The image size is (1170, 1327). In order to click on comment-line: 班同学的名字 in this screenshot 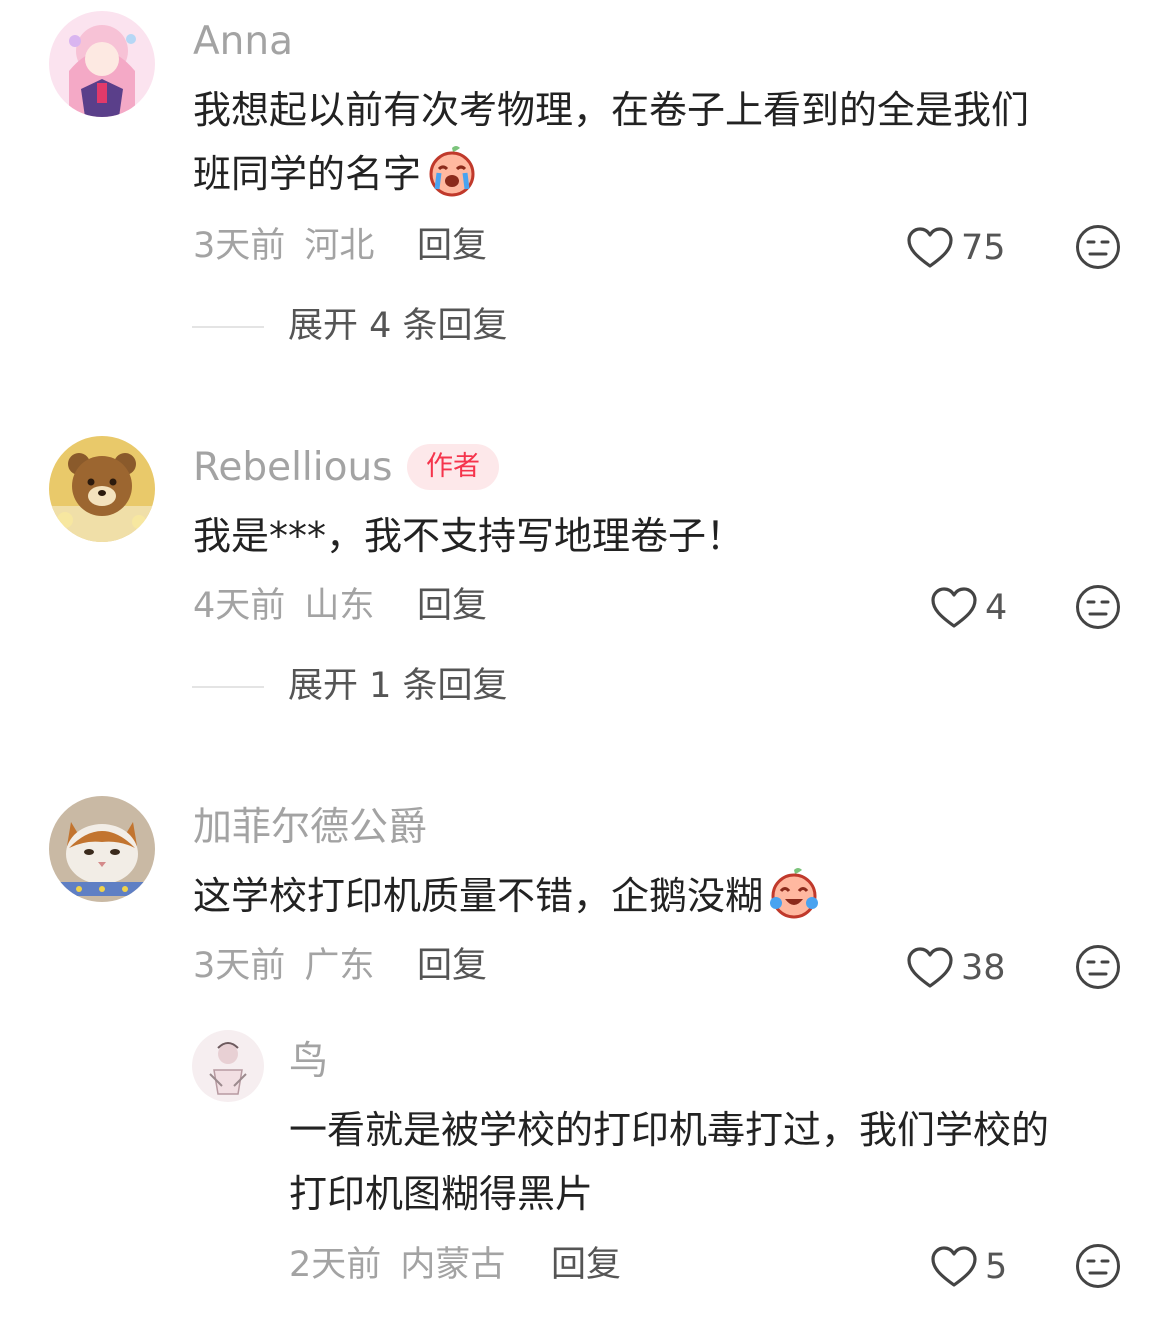, I will do `click(307, 174)`.